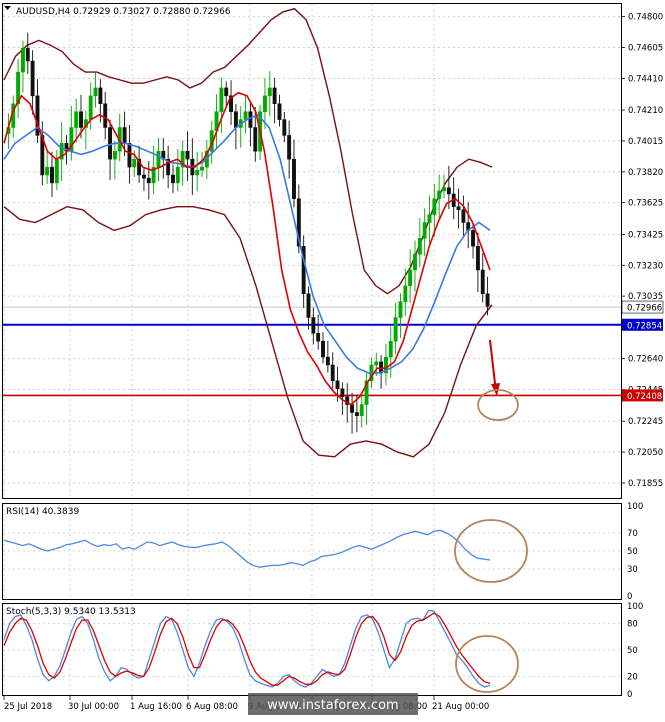 Image resolution: width=665 pixels, height=722 pixels. What do you see at coordinates (645, 297) in the screenshot?
I see `price-tick-label: 0.73035` at bounding box center [645, 297].